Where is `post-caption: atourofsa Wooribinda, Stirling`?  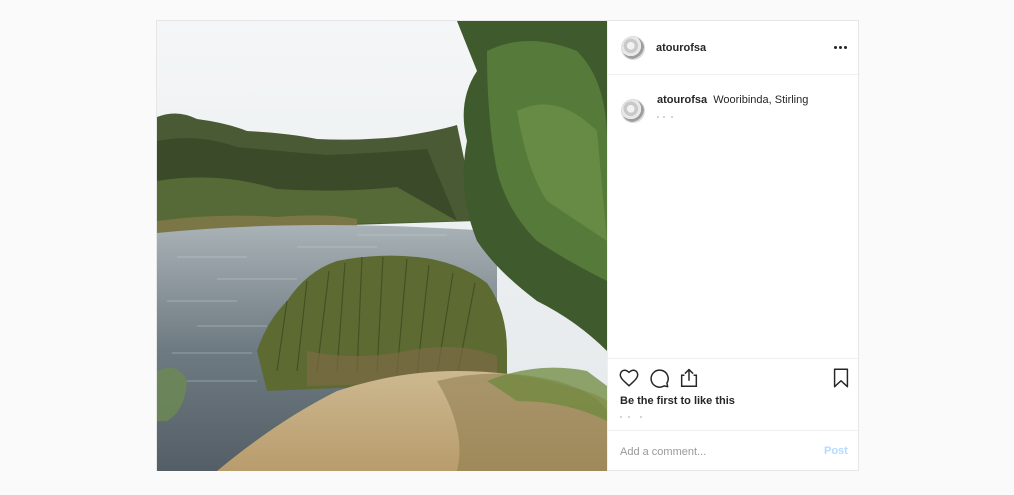 post-caption: atourofsa Wooribinda, Stirling is located at coordinates (734, 217).